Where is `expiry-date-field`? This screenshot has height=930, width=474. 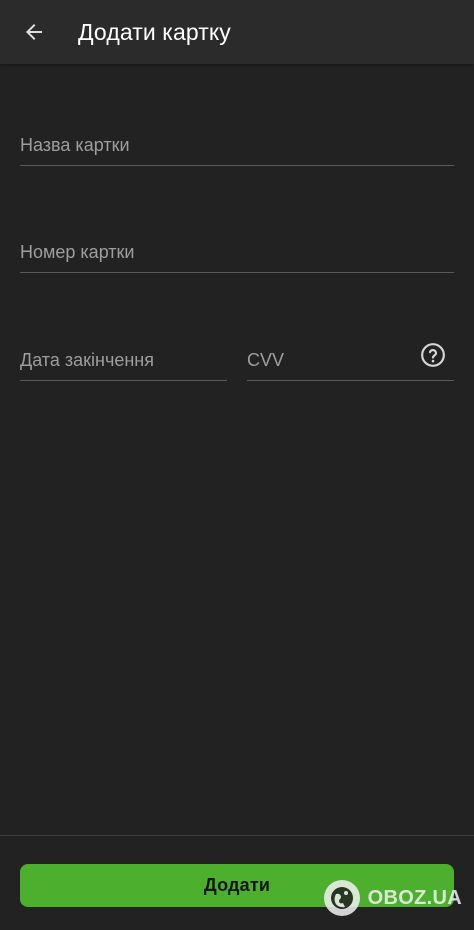
expiry-date-field is located at coordinates (123, 363).